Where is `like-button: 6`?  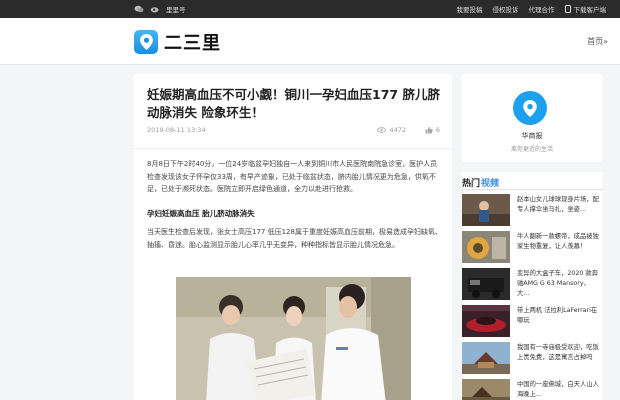
like-button: 6 is located at coordinates (432, 130).